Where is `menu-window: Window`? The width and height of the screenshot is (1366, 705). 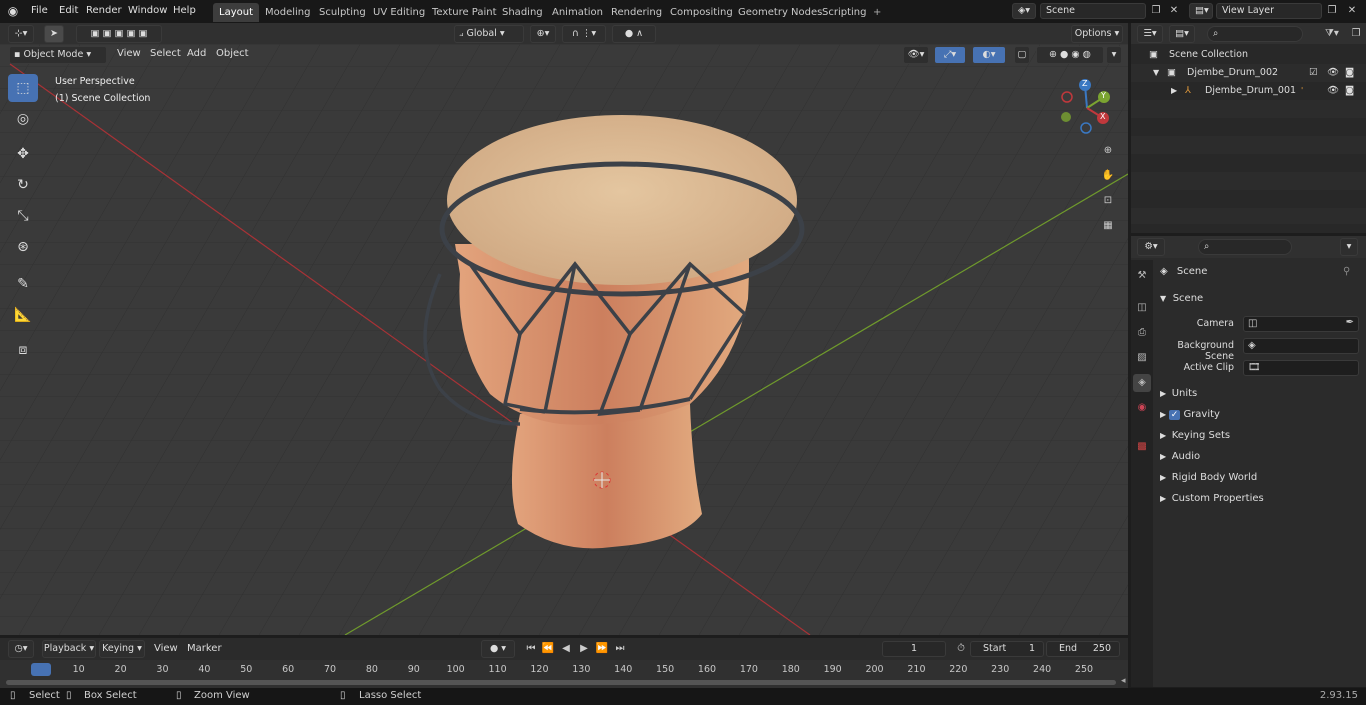
menu-window: Window is located at coordinates (147, 11).